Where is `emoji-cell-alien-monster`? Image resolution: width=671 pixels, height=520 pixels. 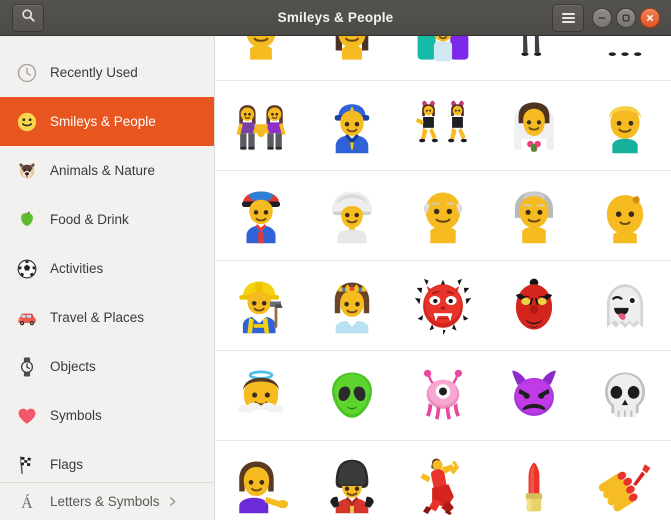
emoji-cell-alien-monster is located at coordinates (443, 396).